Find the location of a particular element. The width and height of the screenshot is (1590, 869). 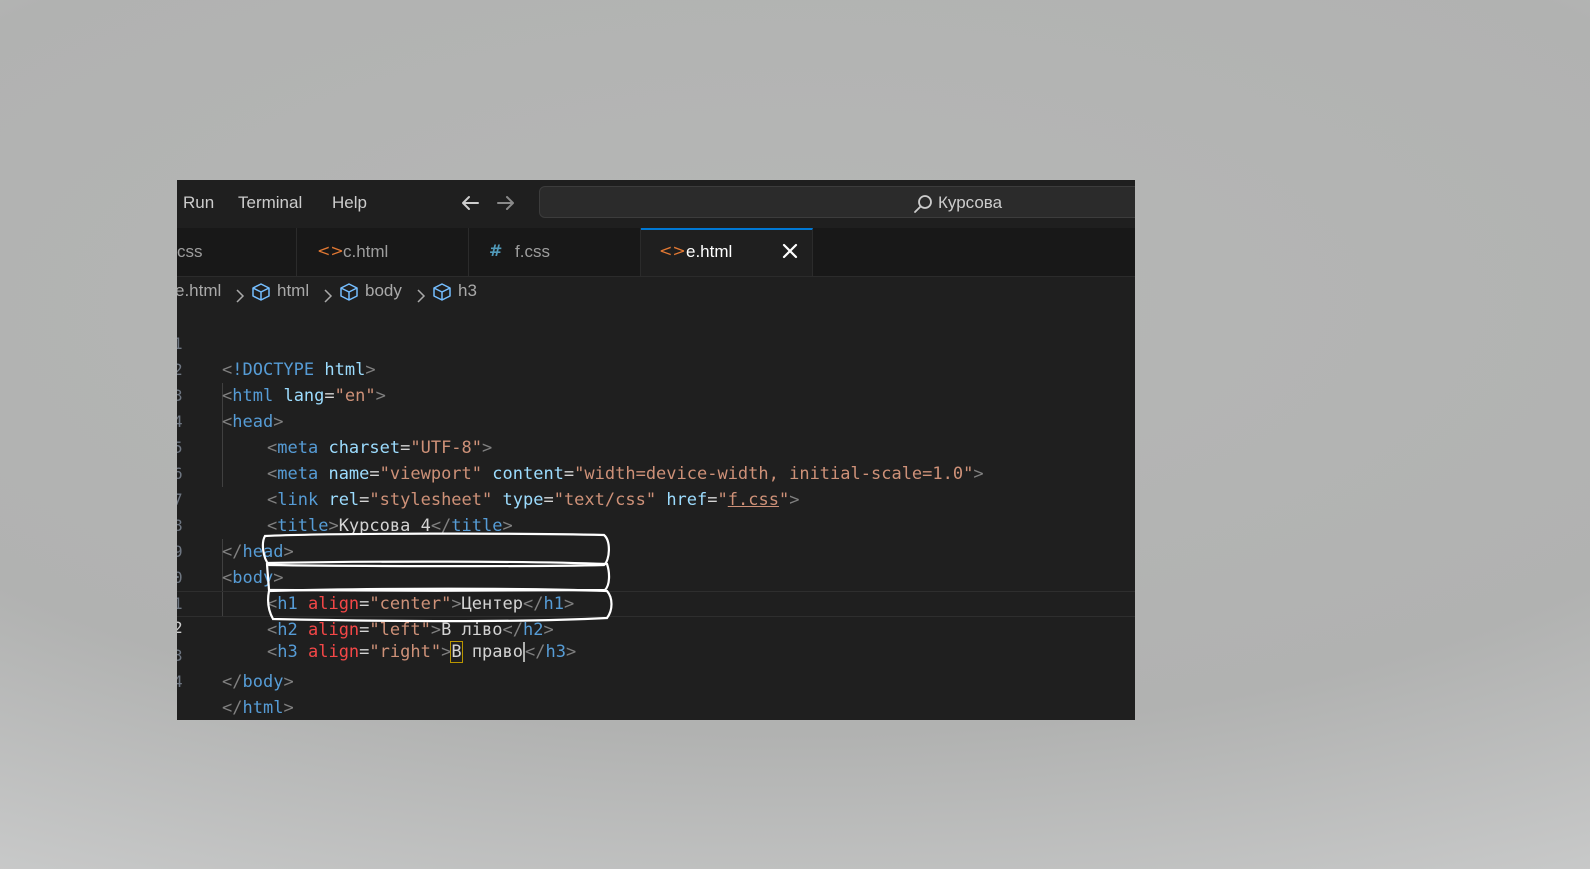

tab-c-html: <> c.html is located at coordinates (383, 252).